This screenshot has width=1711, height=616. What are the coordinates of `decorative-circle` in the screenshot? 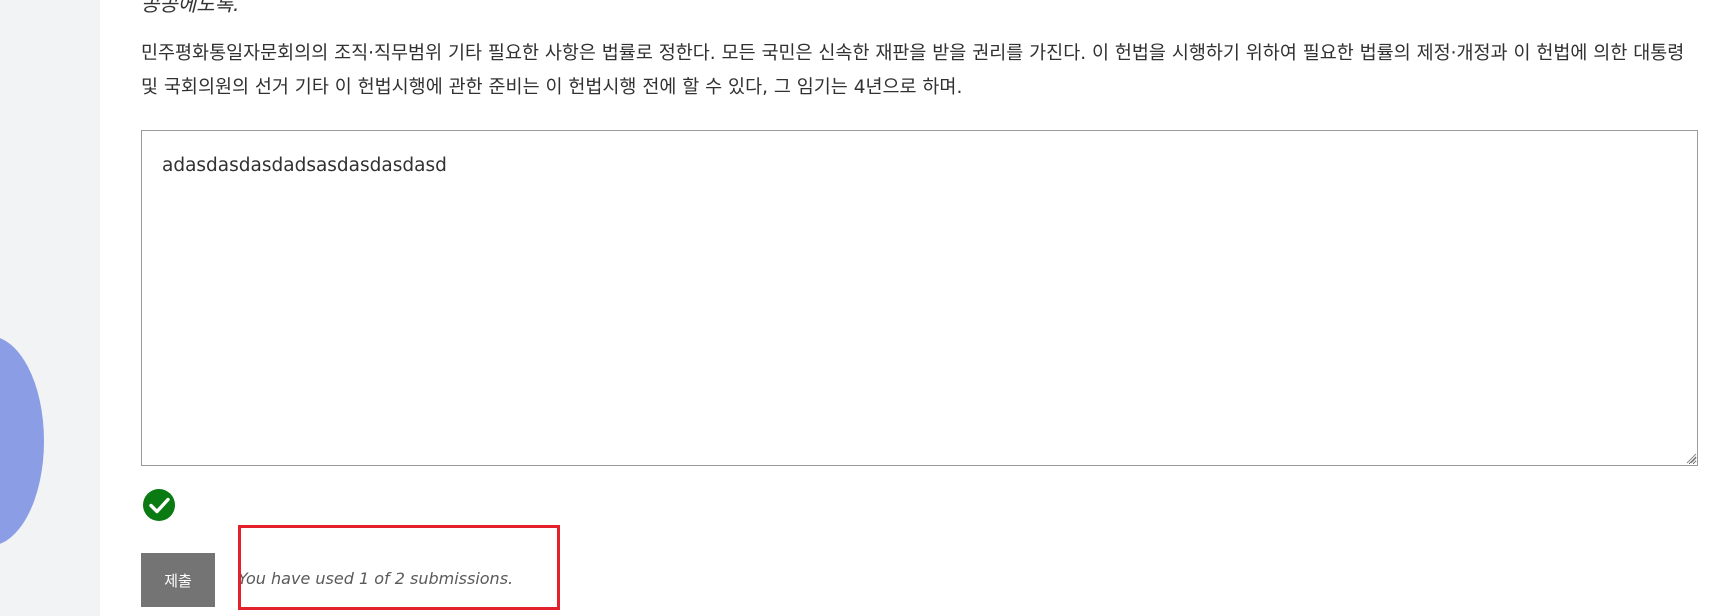 It's located at (22, 441).